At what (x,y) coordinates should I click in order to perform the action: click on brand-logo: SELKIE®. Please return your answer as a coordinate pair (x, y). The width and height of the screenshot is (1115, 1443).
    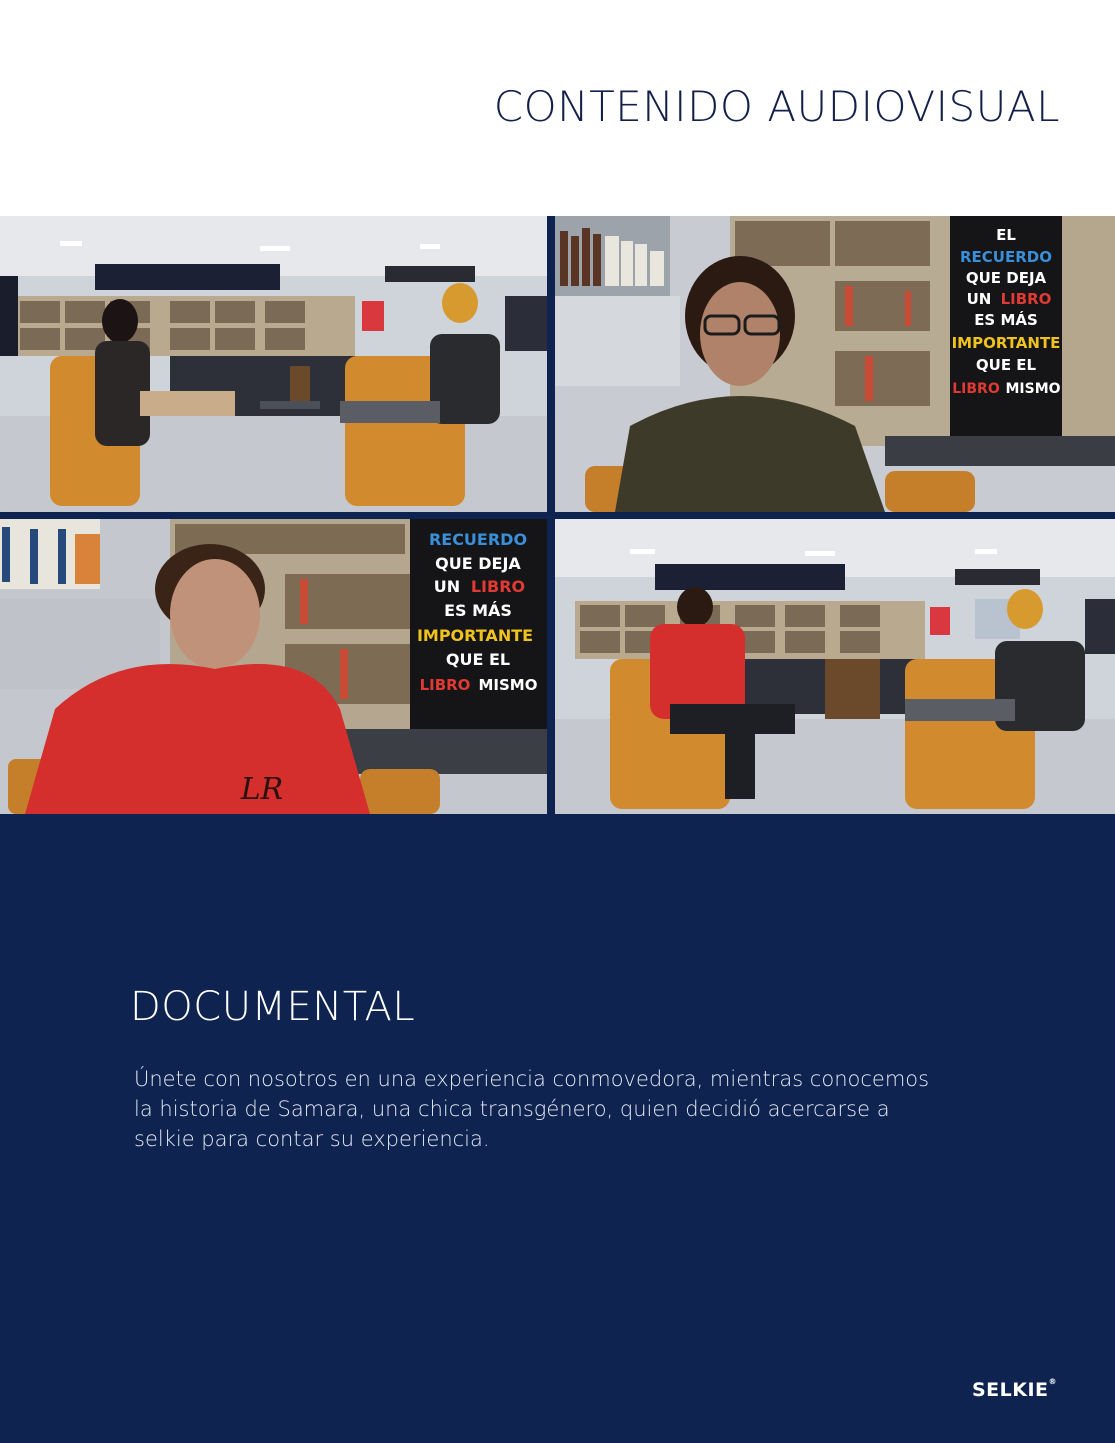
    Looking at the image, I should click on (1014, 1389).